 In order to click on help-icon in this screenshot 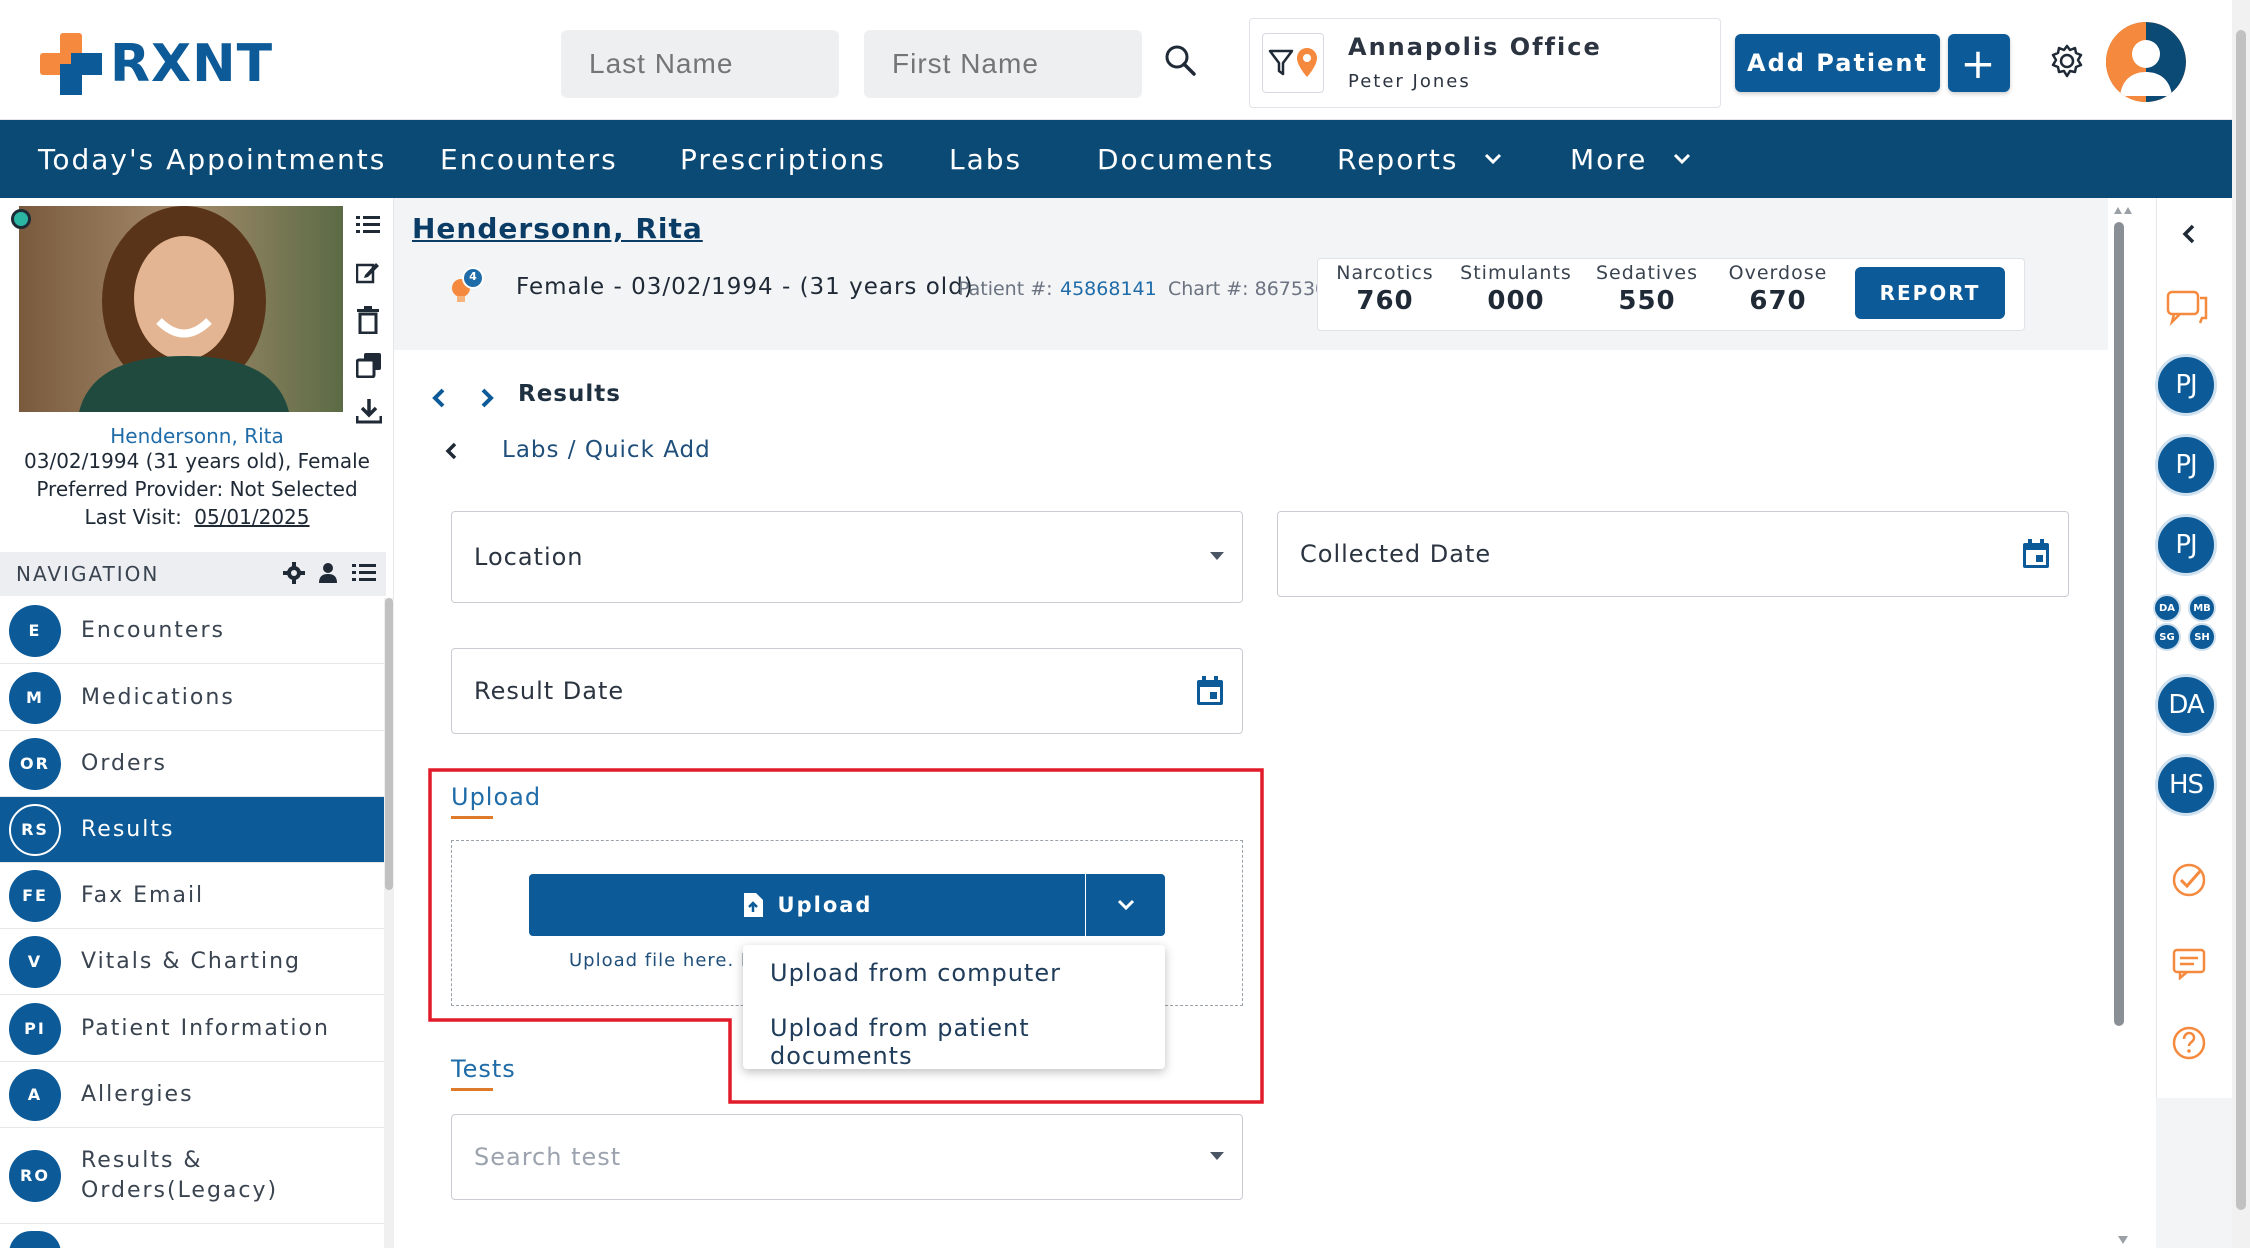, I will do `click(2189, 1045)`.